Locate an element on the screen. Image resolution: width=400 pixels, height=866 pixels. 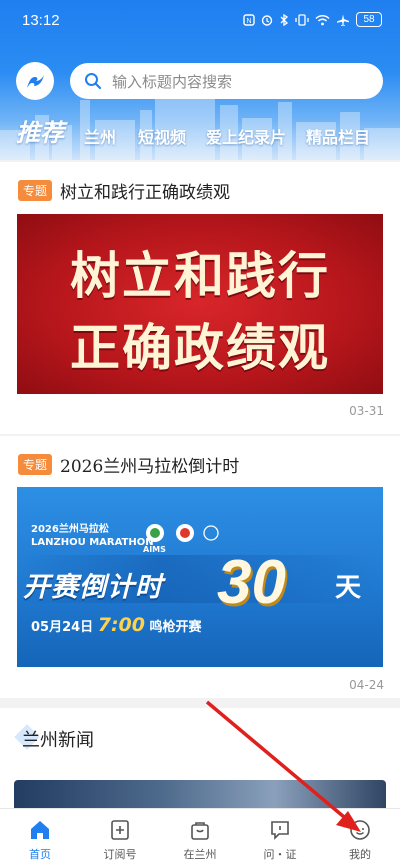
tab-lanzhou: 兰州 is located at coordinates (100, 136).